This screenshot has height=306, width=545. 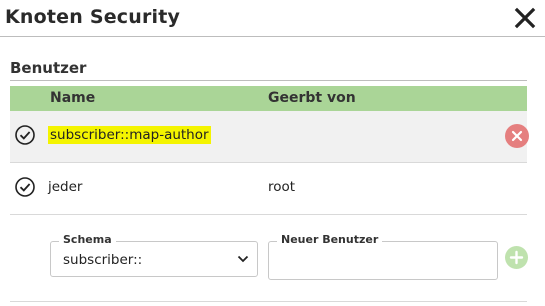 I want to click on schema-value: subscriber::, so click(x=103, y=260).